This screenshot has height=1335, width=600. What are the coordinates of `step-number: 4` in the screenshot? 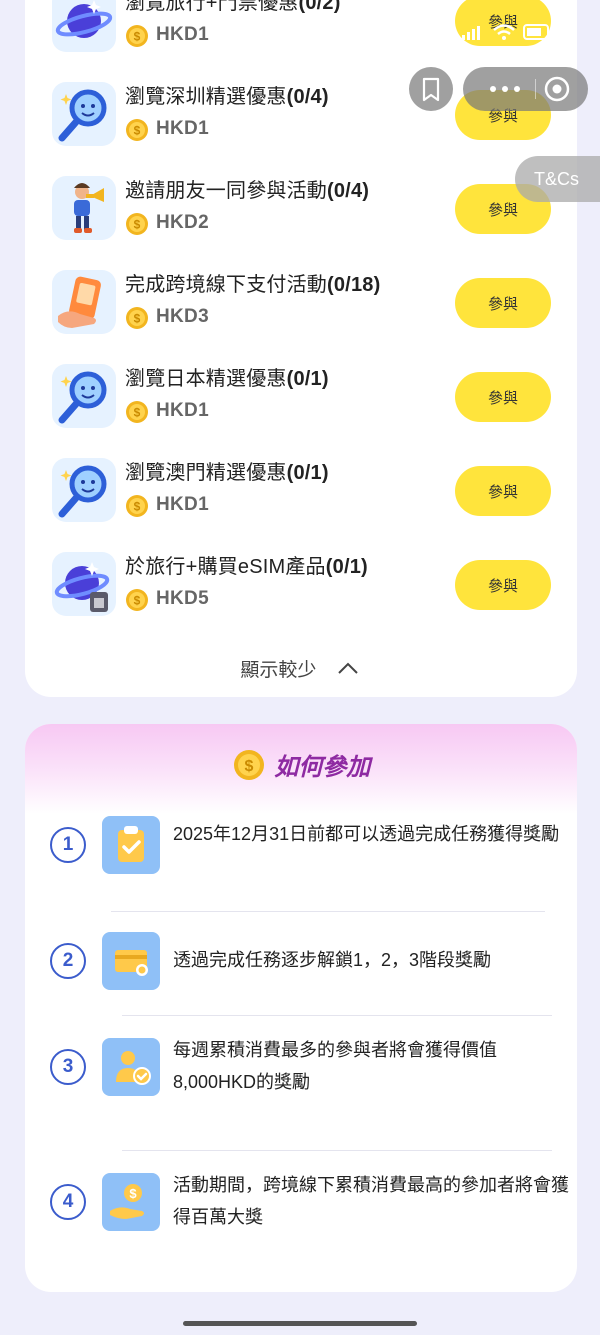 It's located at (68, 1202).